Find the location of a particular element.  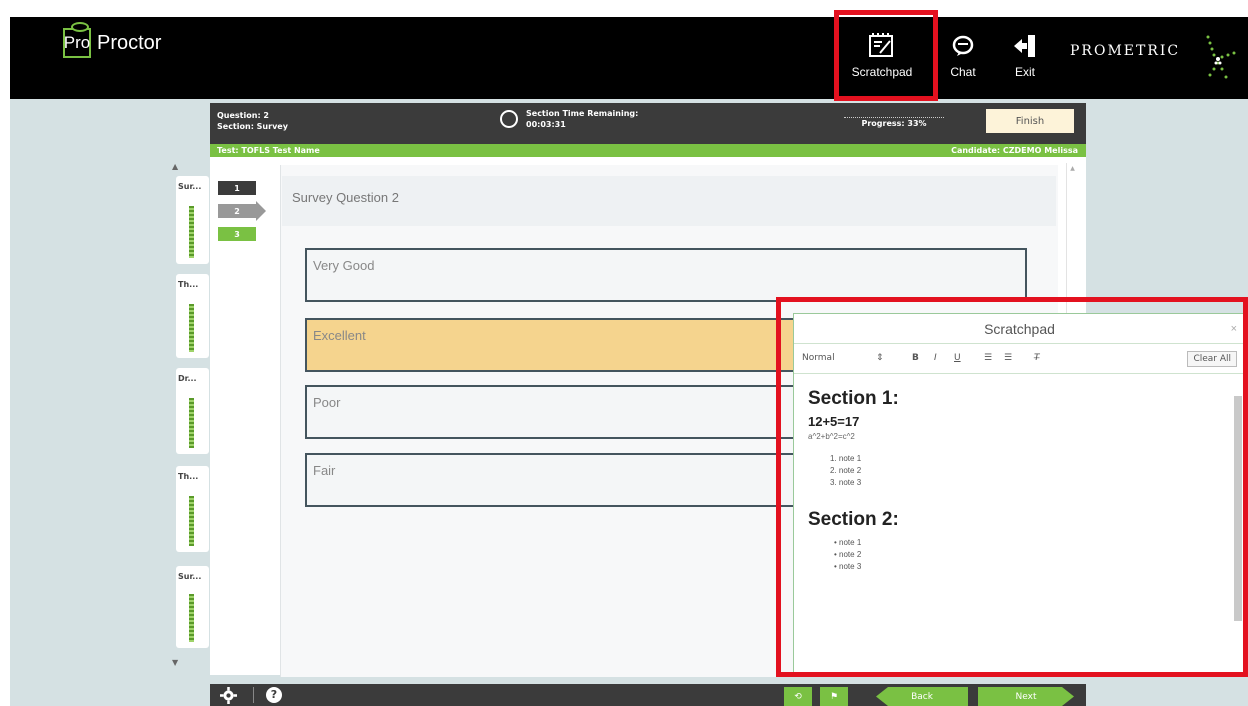

answer-option: Very Good is located at coordinates (666, 275).